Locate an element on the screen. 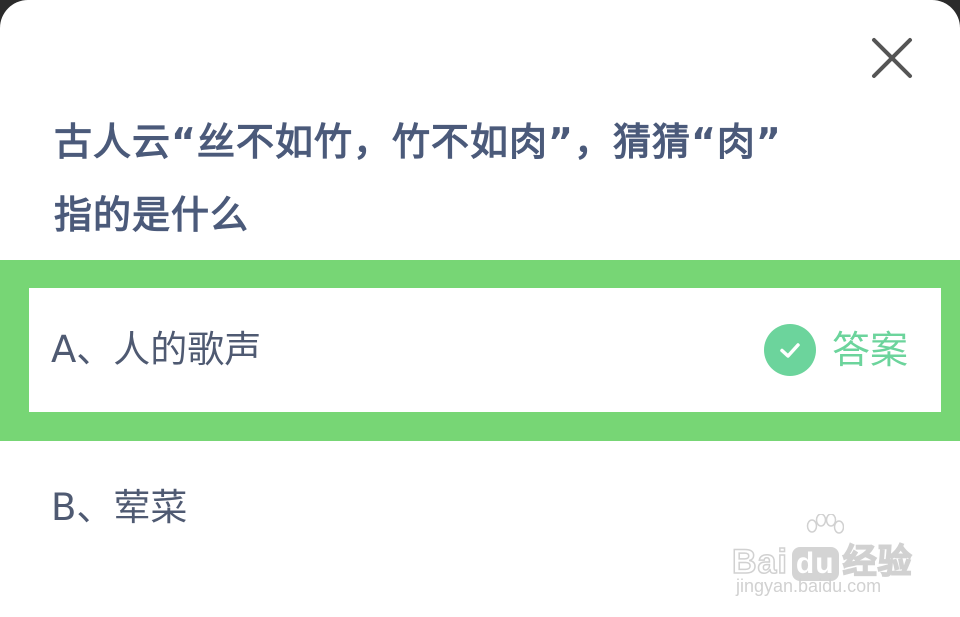 This screenshot has width=960, height=617. answer-label: 答案 is located at coordinates (869, 350).